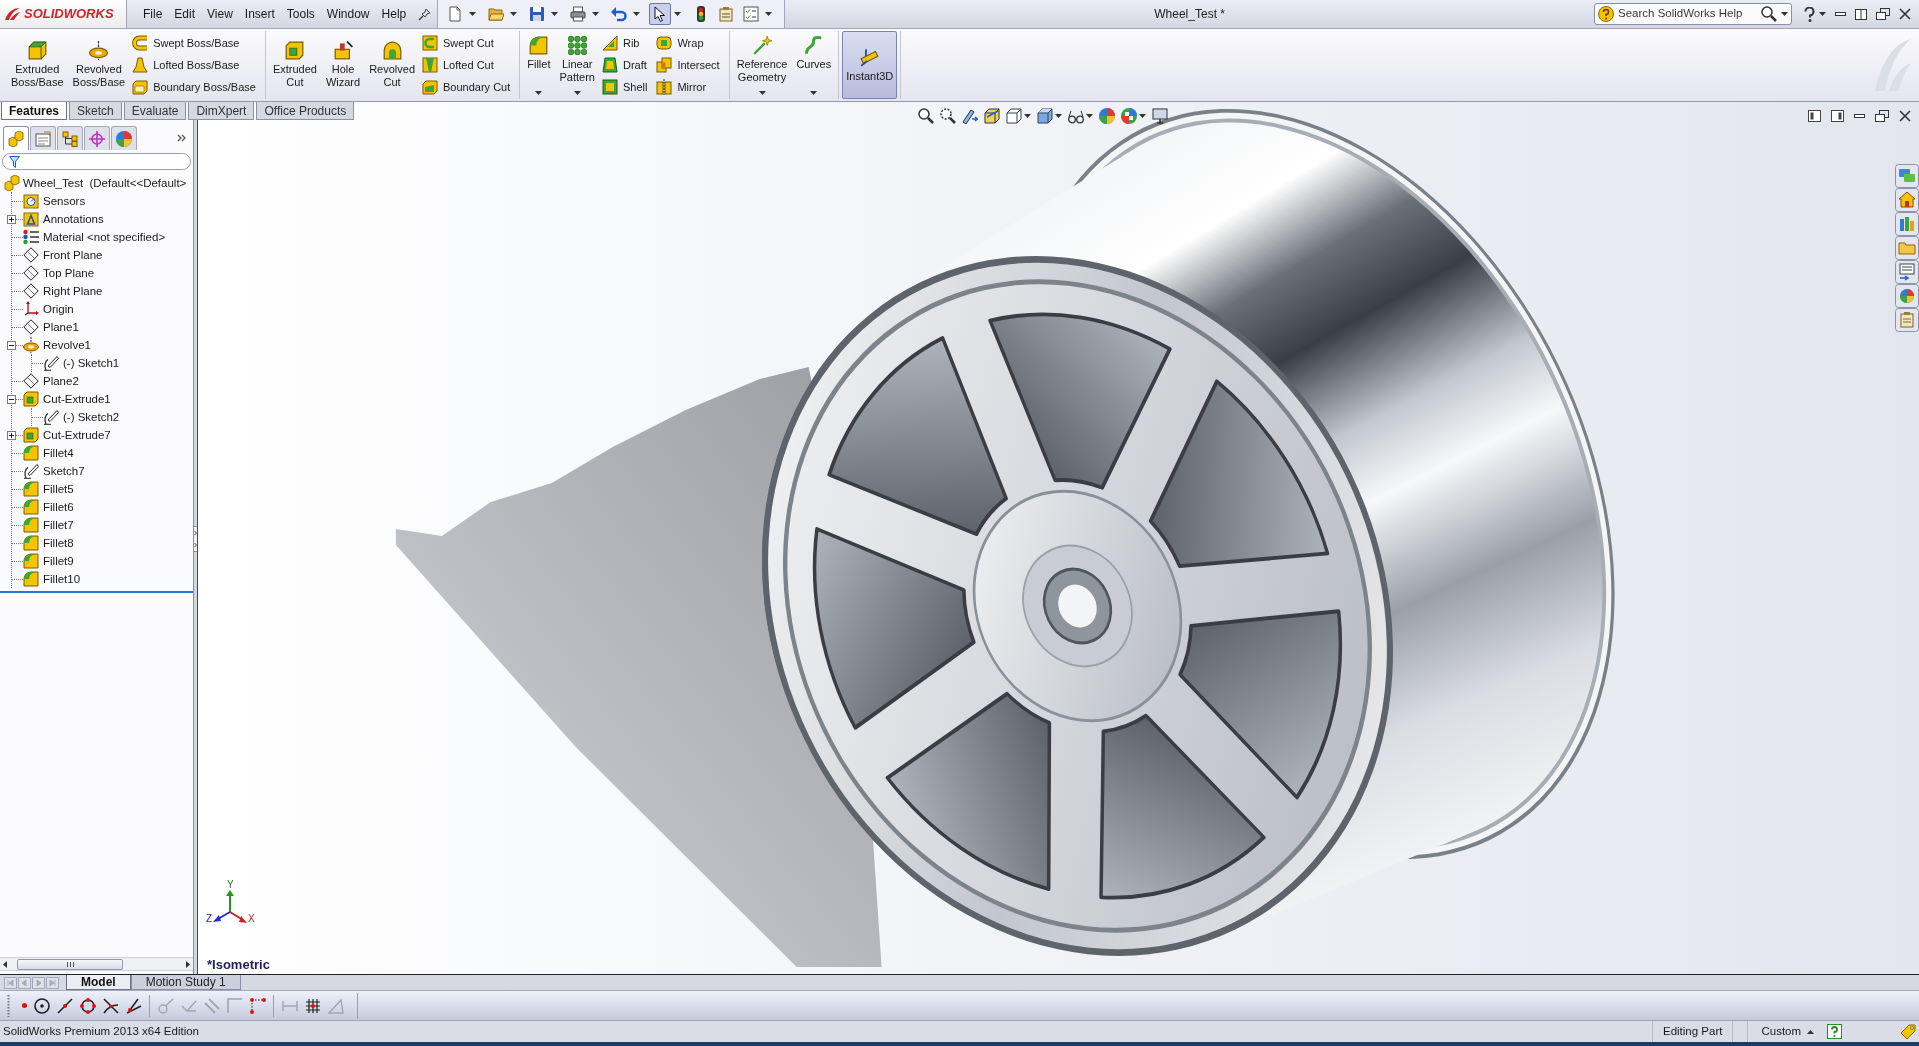 Image resolution: width=1919 pixels, height=1046 pixels. Describe the element at coordinates (61, 381) in the screenshot. I see `tree-item: Plane2` at that location.